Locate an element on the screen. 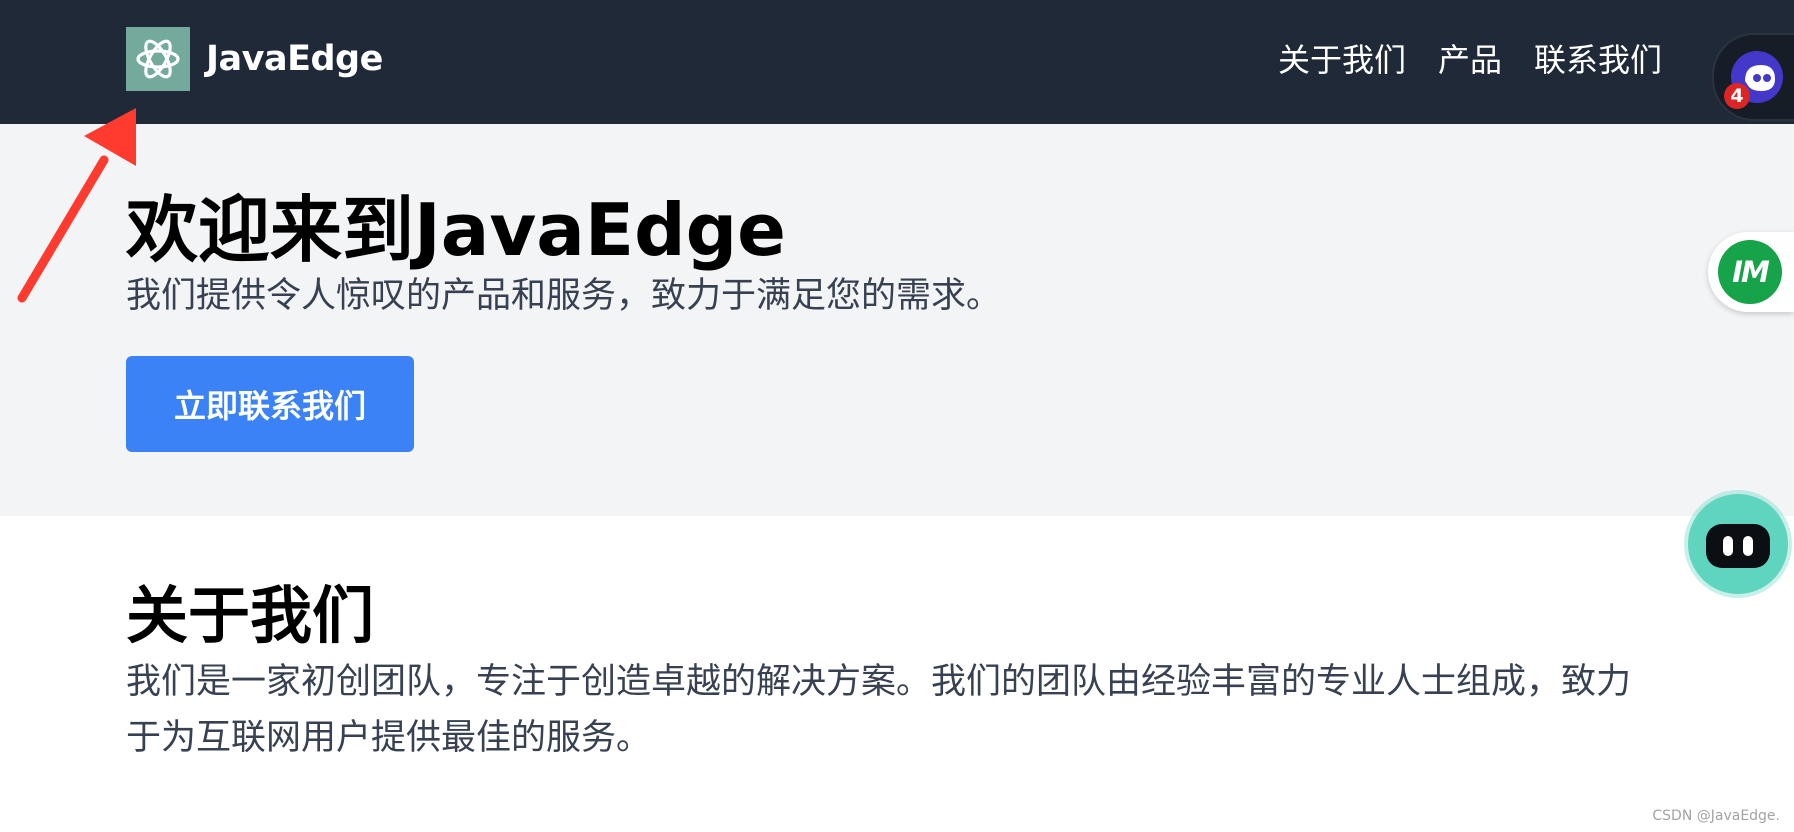  contact-us-button: 立即联系我们 is located at coordinates (270, 404).